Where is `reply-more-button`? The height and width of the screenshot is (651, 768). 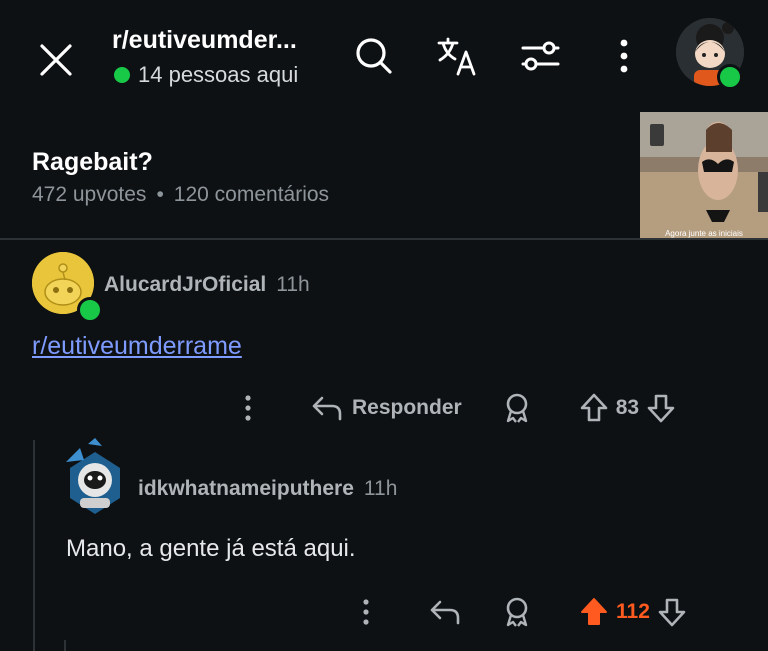
reply-more-button is located at coordinates (366, 612).